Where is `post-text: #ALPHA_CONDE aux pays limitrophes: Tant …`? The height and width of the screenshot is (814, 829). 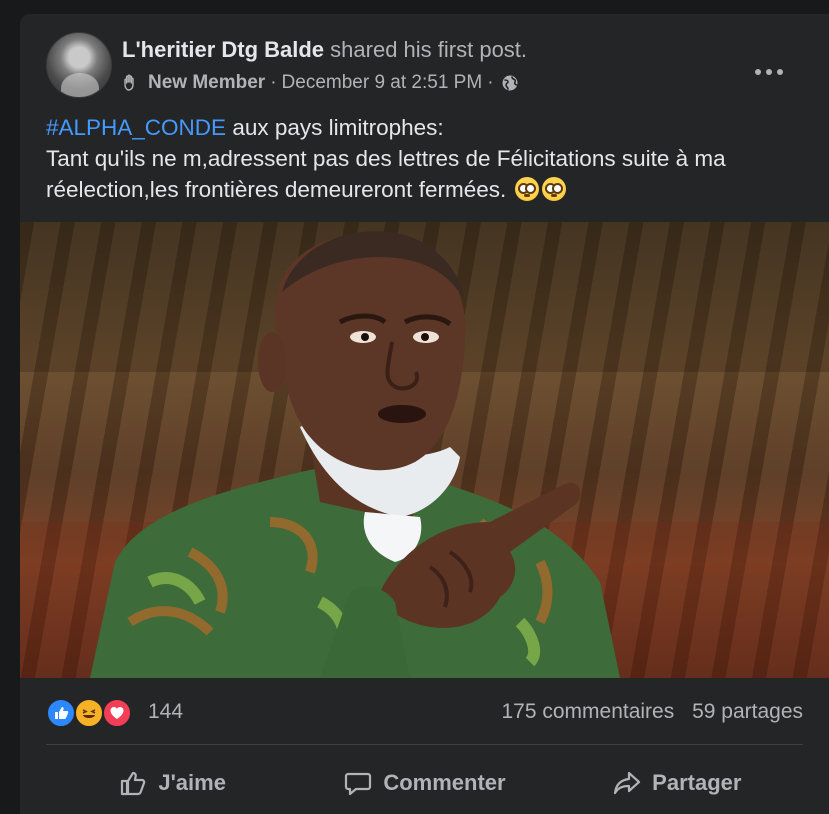
post-text: #ALPHA_CONDE aux pays limitrophes: Tant … is located at coordinates (427, 158).